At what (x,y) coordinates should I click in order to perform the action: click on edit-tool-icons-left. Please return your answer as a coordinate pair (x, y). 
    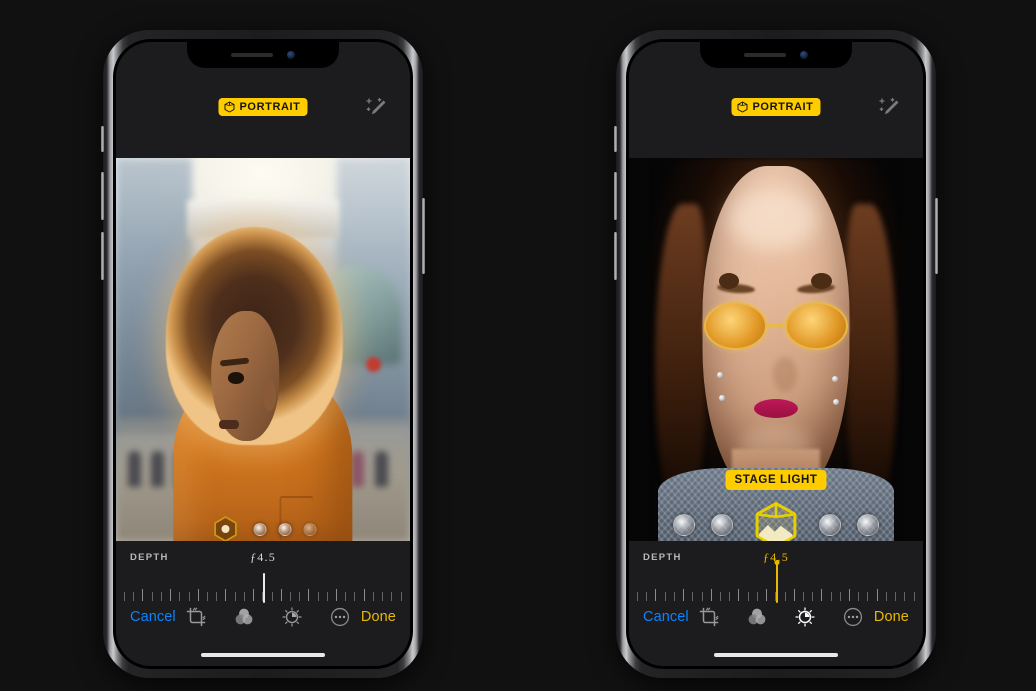
    Looking at the image, I should click on (268, 617).